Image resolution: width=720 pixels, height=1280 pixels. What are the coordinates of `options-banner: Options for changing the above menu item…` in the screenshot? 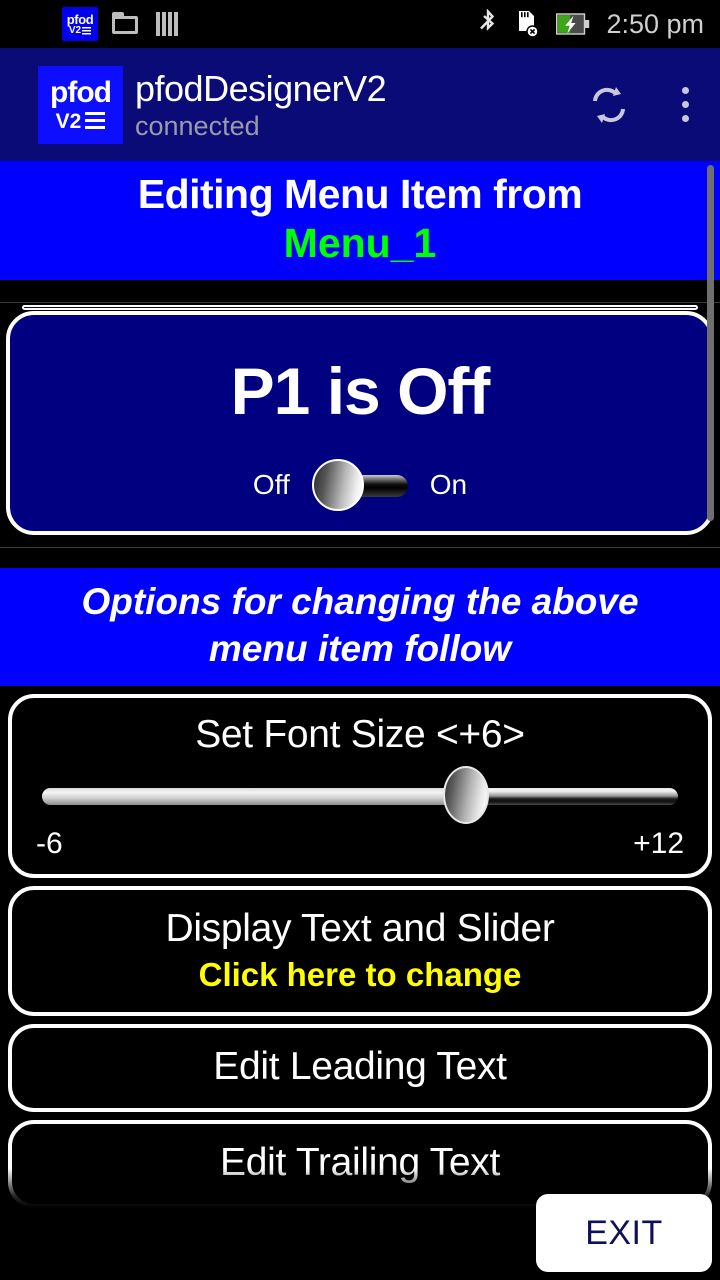 It's located at (360, 627).